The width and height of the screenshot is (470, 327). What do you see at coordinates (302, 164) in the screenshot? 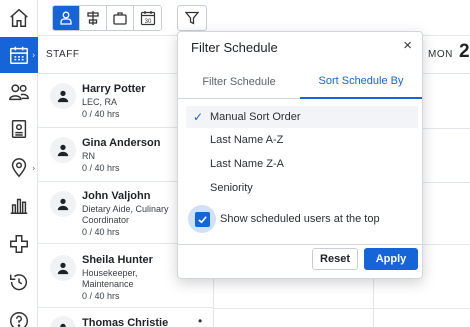
I see `sort-option-last-name-za: Last Name Z-A` at bounding box center [302, 164].